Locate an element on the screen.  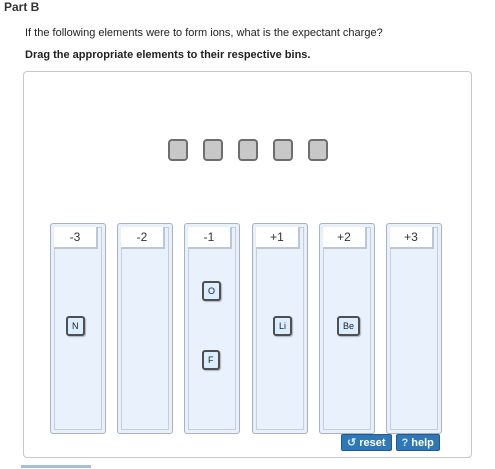
reset-button: ↺ reset is located at coordinates (366, 442).